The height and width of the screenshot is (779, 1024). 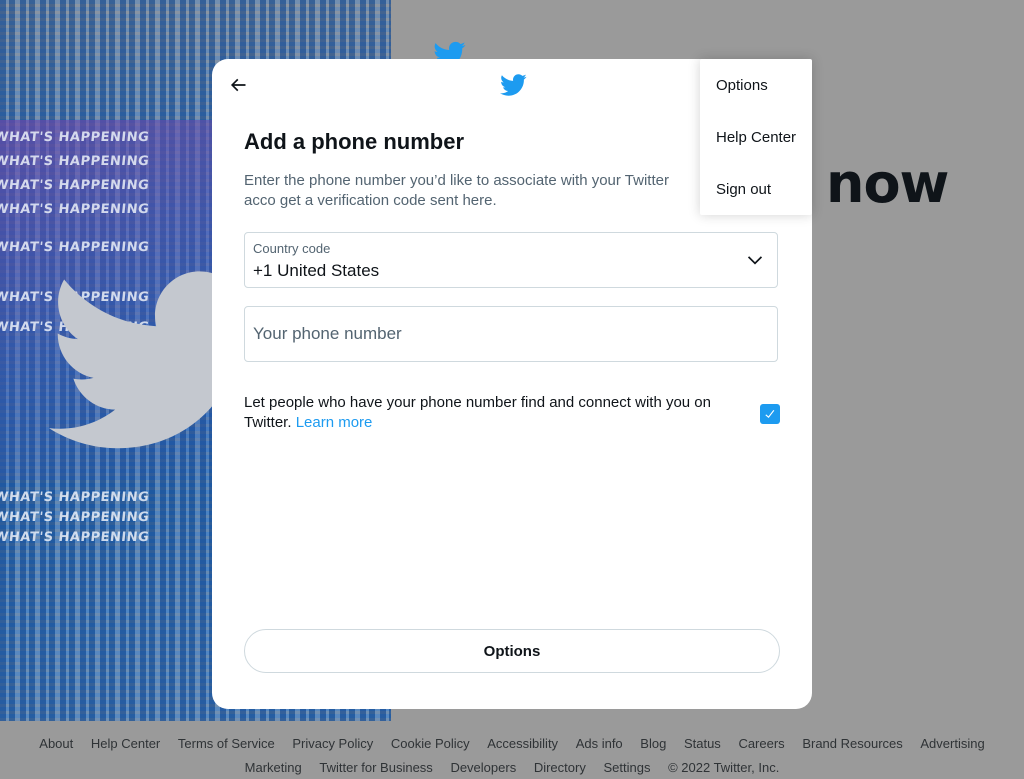 I want to click on footer-link-cookie: Cookie Policy, so click(x=430, y=743).